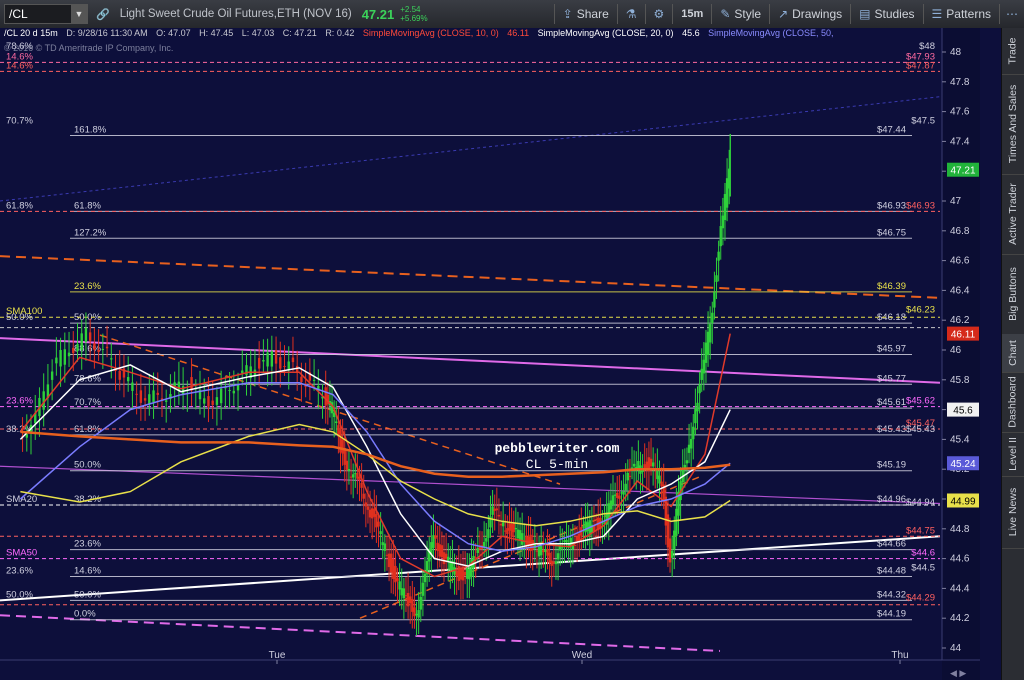 This screenshot has width=1024, height=680. I want to click on studies-icon: ▤, so click(865, 14).